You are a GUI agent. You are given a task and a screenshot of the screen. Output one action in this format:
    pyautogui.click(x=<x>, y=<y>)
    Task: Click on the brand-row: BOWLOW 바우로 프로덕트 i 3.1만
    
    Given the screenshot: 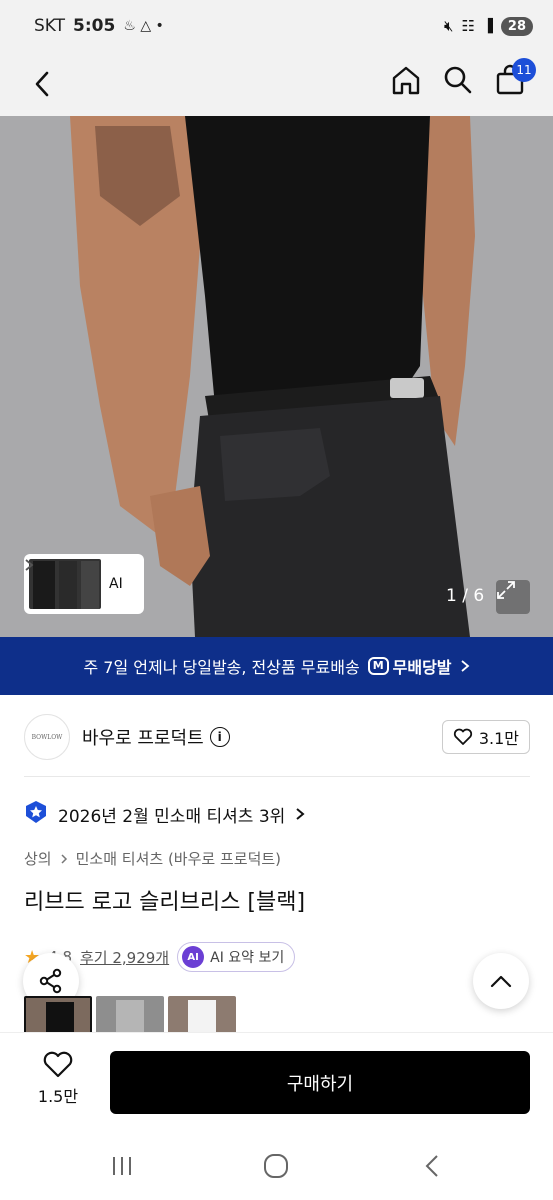 What is the action you would take?
    pyautogui.click(x=277, y=737)
    